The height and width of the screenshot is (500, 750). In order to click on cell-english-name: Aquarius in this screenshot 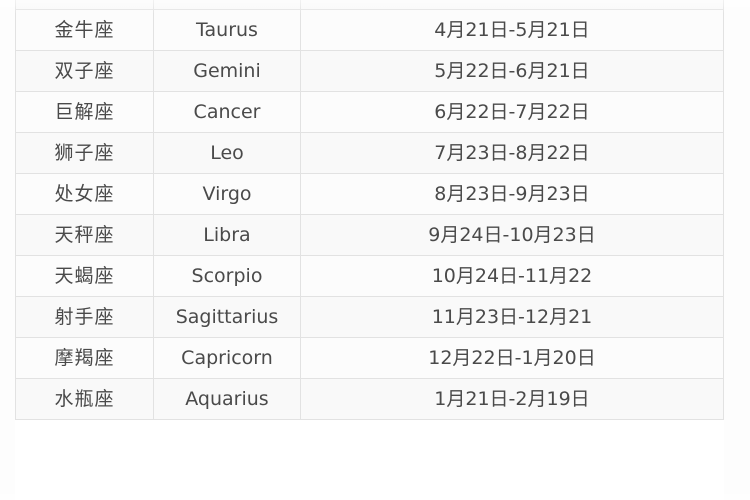, I will do `click(227, 399)`.